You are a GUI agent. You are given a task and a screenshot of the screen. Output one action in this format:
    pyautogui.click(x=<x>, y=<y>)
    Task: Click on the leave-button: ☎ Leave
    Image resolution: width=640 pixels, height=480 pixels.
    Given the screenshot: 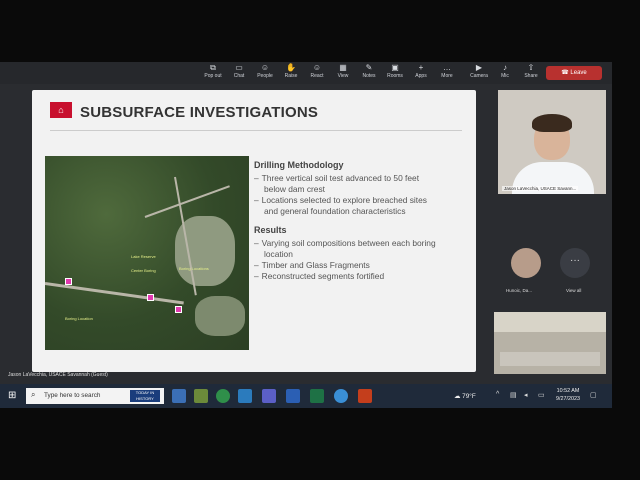 What is the action you would take?
    pyautogui.click(x=574, y=73)
    